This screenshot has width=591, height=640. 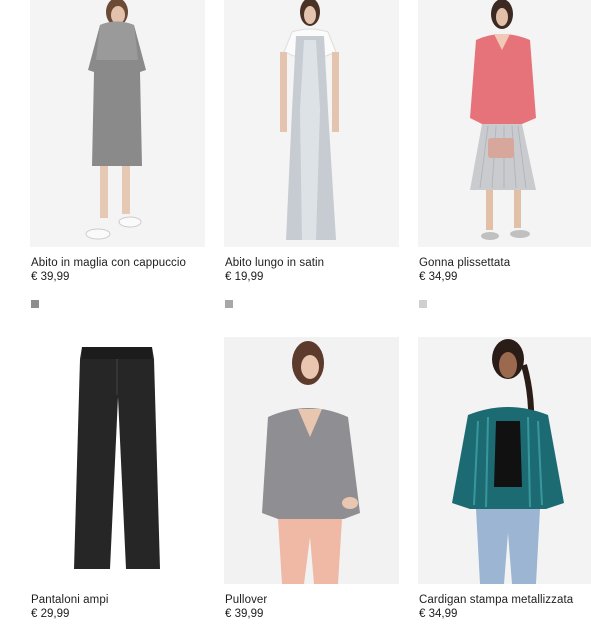 What do you see at coordinates (50, 614) in the screenshot?
I see `product-price: € 29,99` at bounding box center [50, 614].